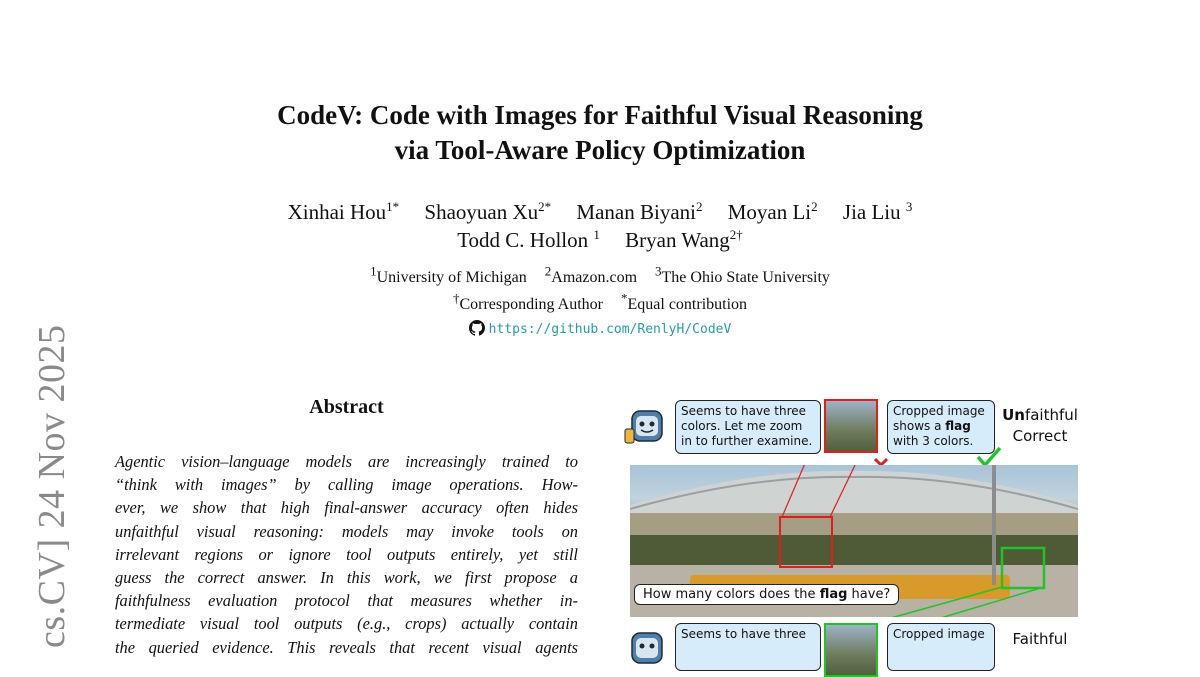 The image size is (1200, 677). What do you see at coordinates (476, 328) in the screenshot?
I see `github-icon` at bounding box center [476, 328].